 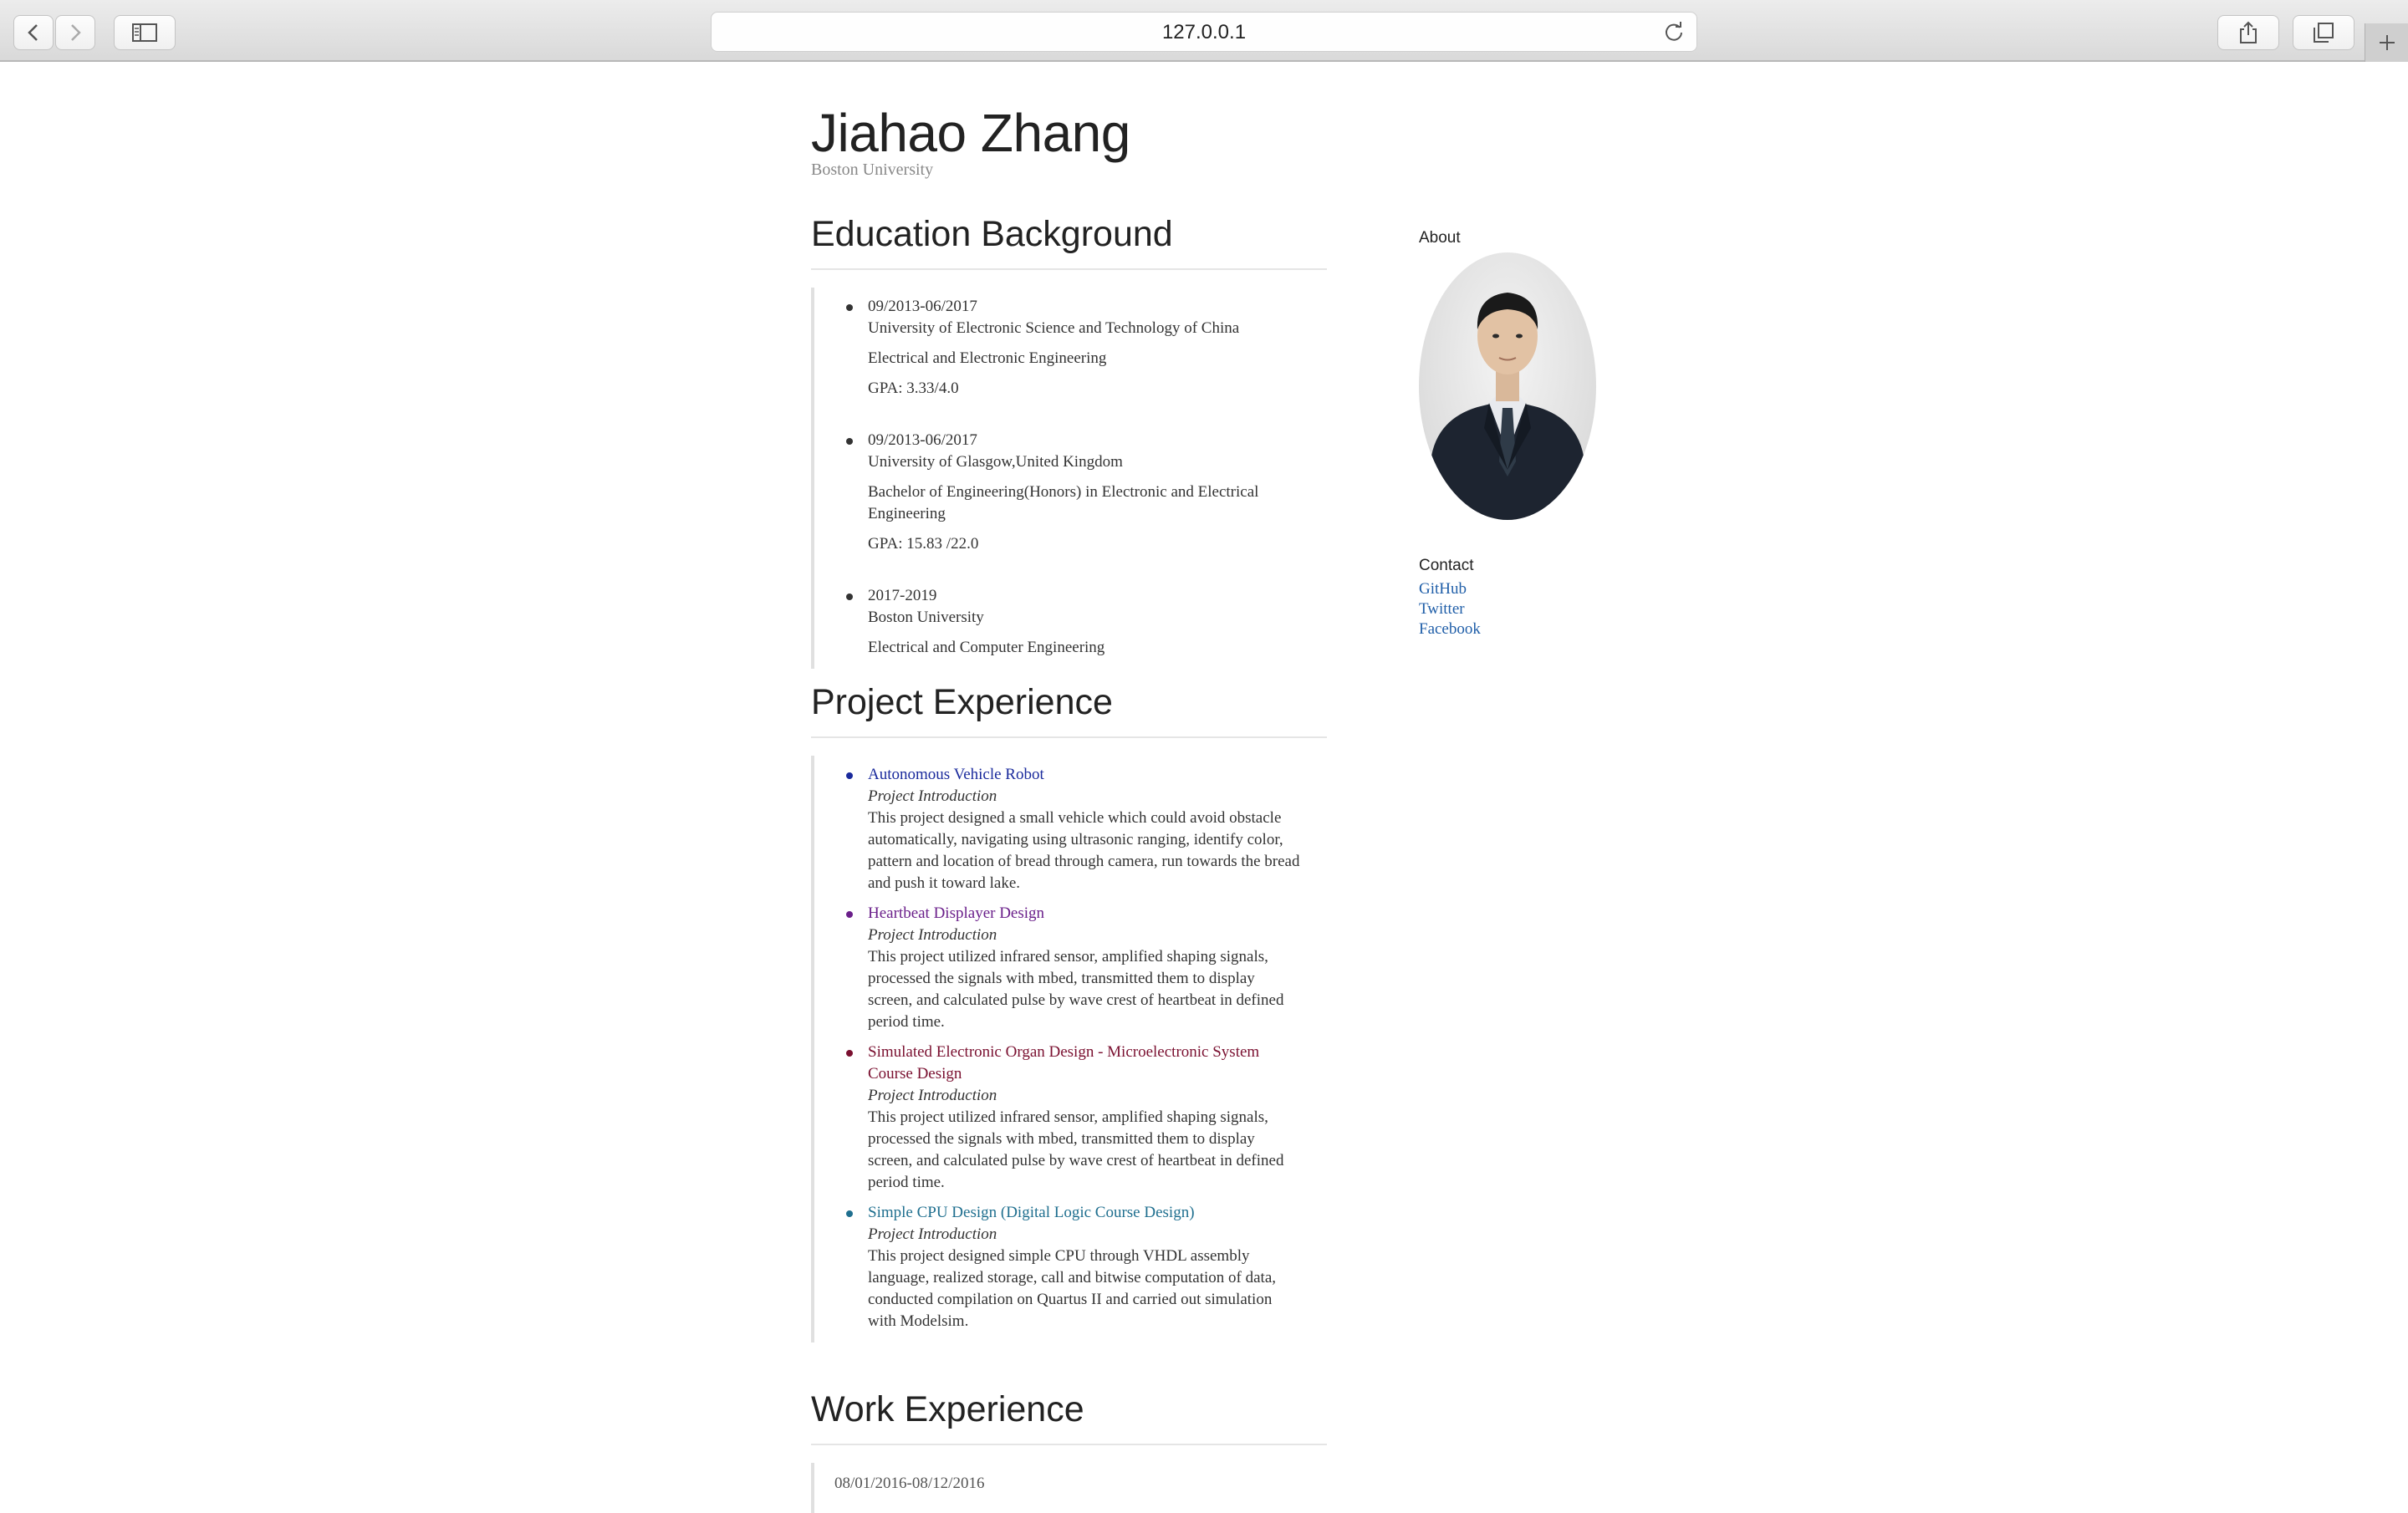 I want to click on tabs-icon, so click(x=2324, y=33).